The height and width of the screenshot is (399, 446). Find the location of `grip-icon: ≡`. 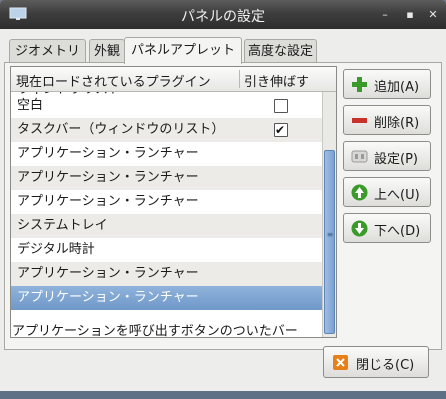

grip-icon: ≡ is located at coordinates (330, 234).